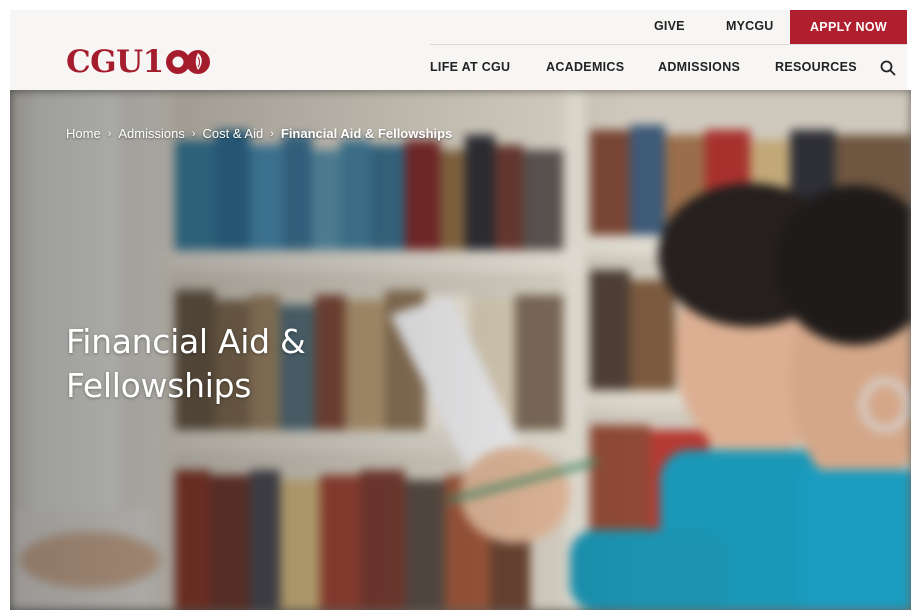 The height and width of the screenshot is (610, 911). What do you see at coordinates (848, 27) in the screenshot?
I see `apply-now-button: APPLY NOW` at bounding box center [848, 27].